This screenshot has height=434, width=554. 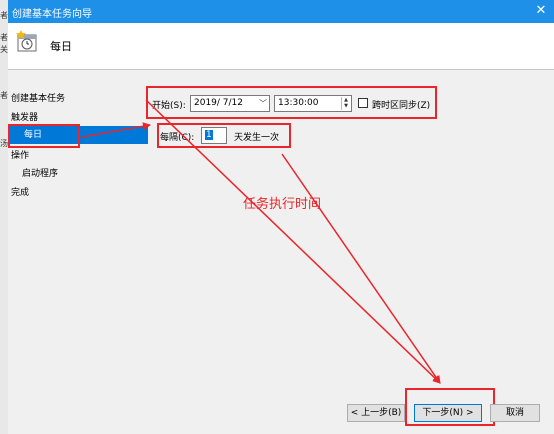 What do you see at coordinates (4, 143) in the screenshot?
I see `background-fragment: 汤` at bounding box center [4, 143].